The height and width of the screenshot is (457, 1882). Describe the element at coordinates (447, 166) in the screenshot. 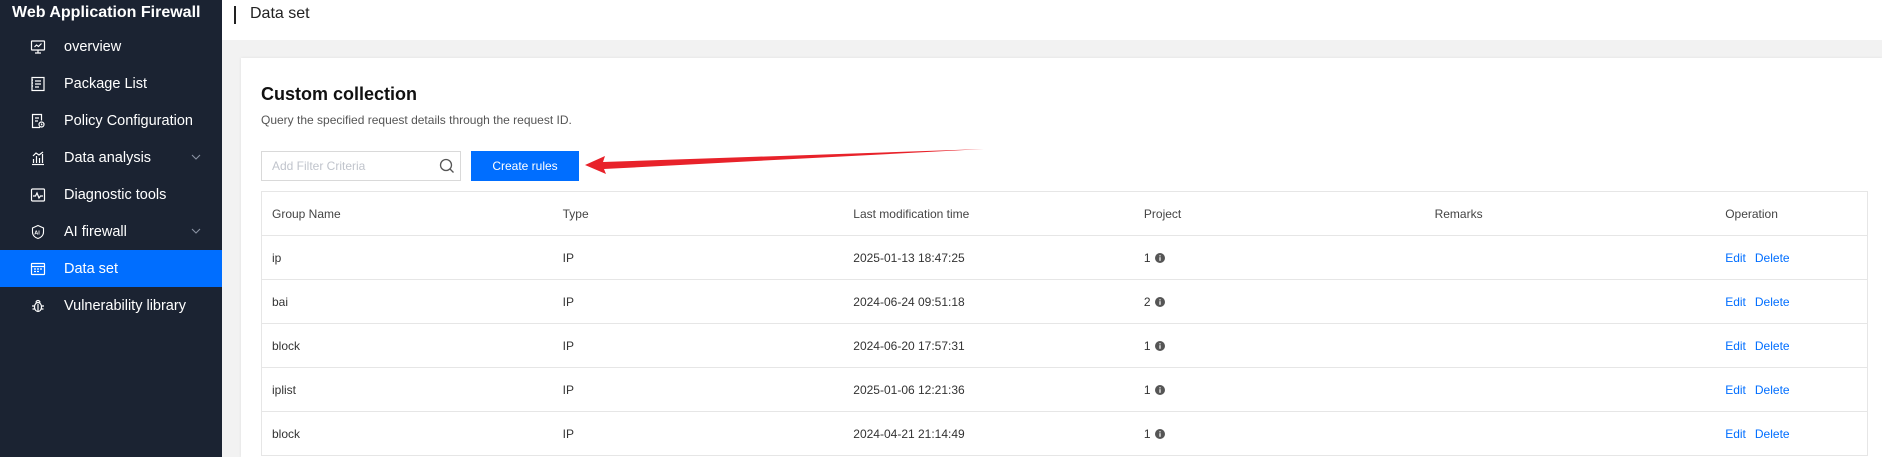

I see `search-icon` at that location.